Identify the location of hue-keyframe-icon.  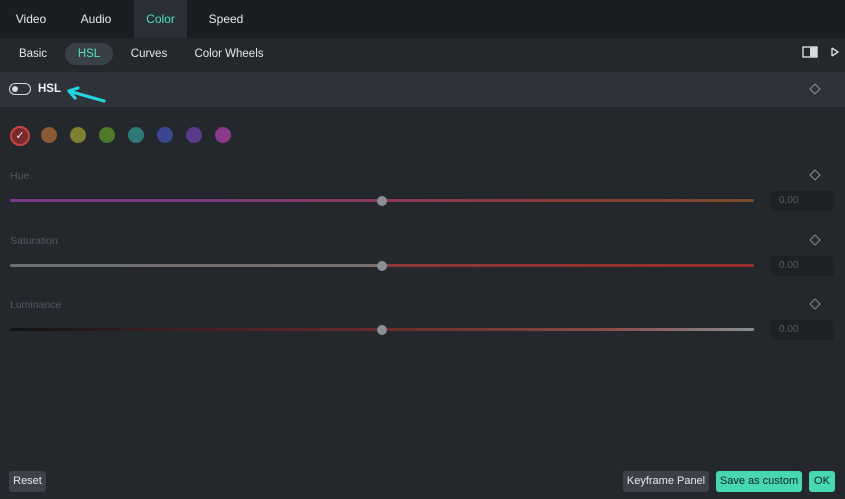
(815, 175).